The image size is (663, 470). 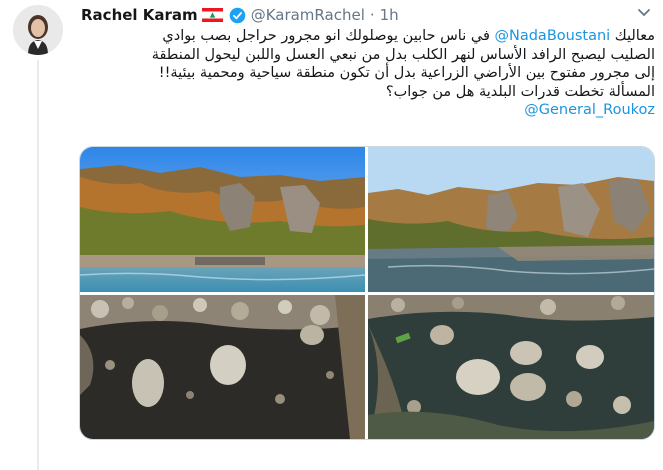 What do you see at coordinates (520, 91) in the screenshot?
I see `tweet-text-line-4: المسألة تخطت قدرات البلدية هل من جواب؟` at bounding box center [520, 91].